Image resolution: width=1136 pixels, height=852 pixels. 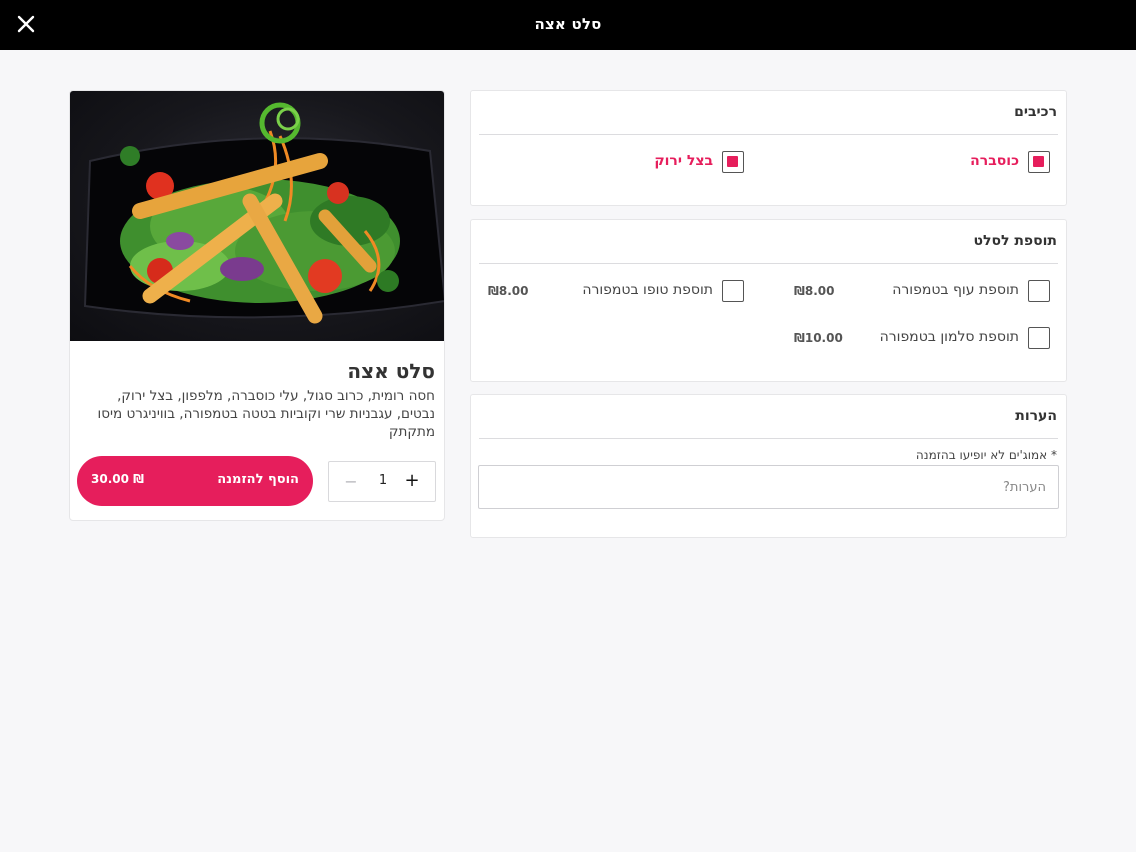 I want to click on notes-input, so click(x=768, y=487).